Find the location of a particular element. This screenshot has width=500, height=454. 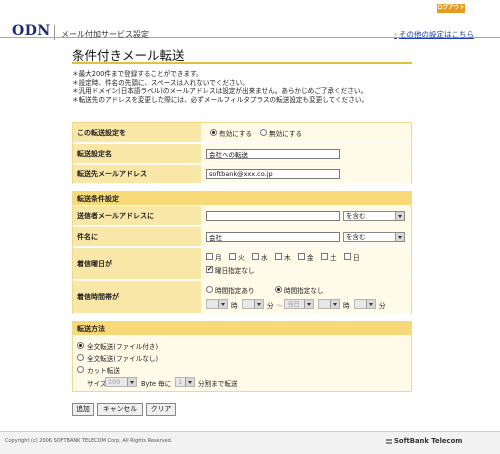

note-line: ＊設定時、件名の先頭に、スペースは入れないでください。 is located at coordinates (160, 82).